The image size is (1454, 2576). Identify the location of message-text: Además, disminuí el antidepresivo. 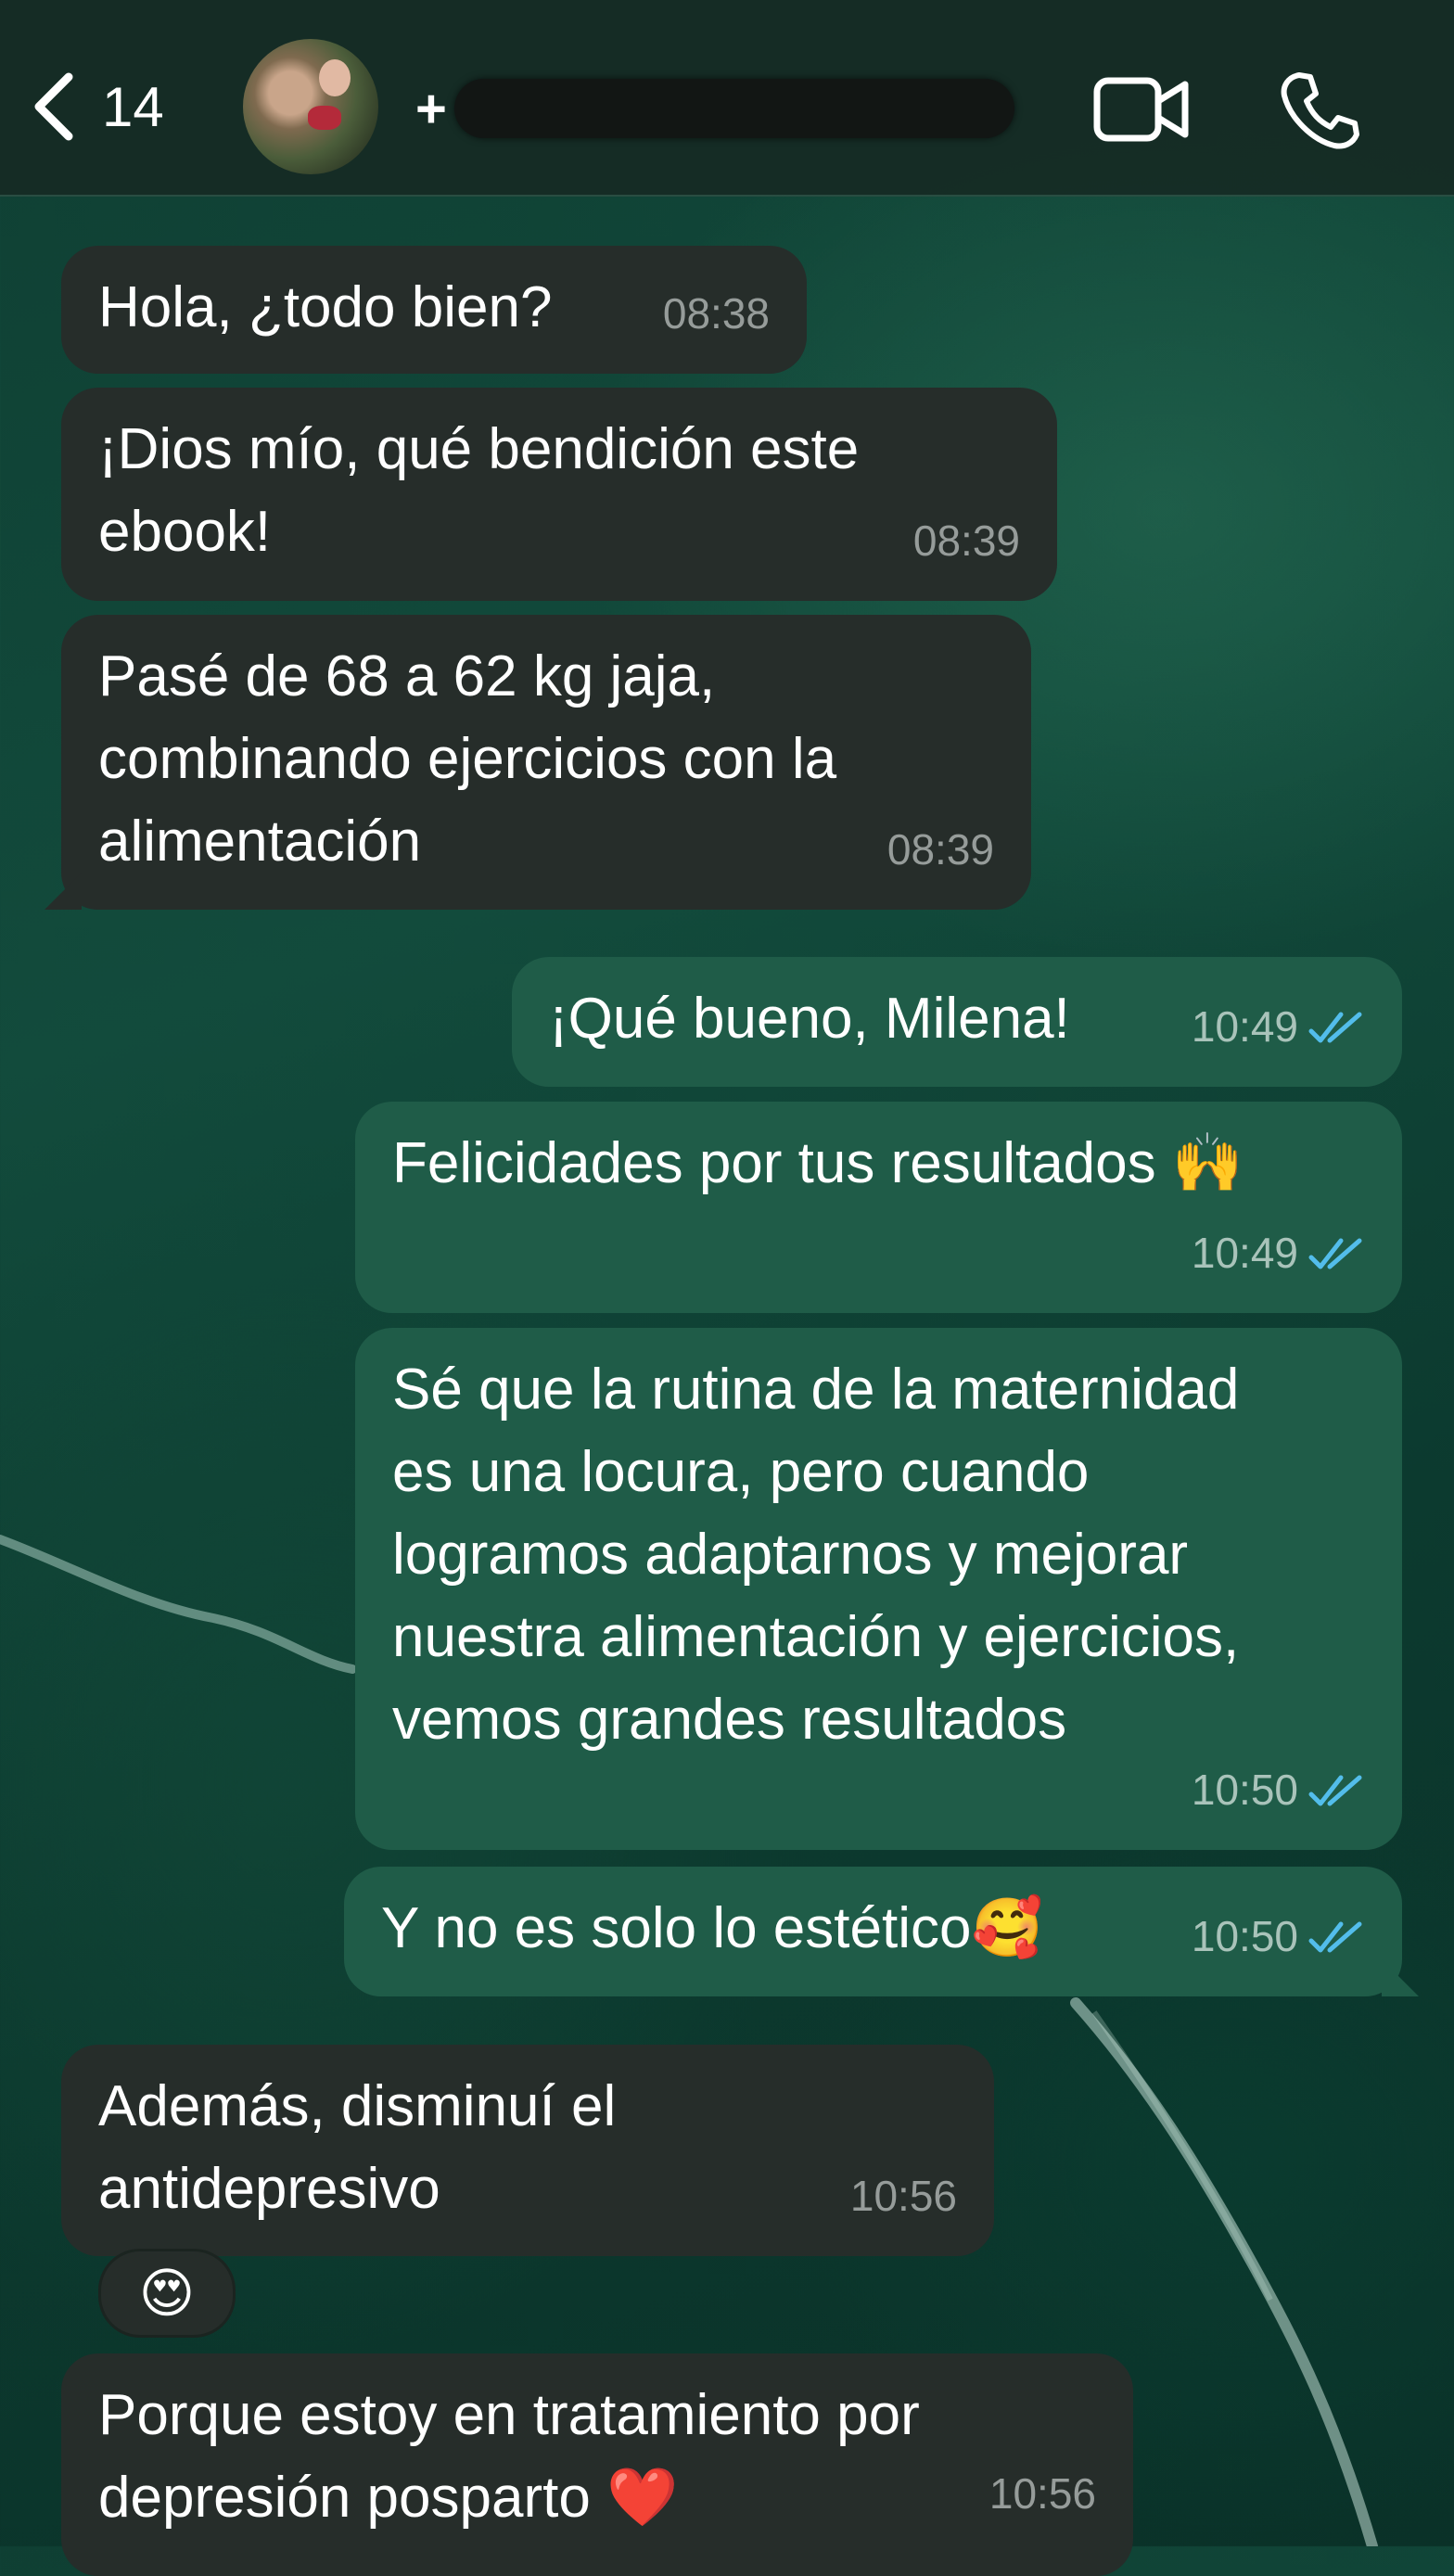
(357, 2147).